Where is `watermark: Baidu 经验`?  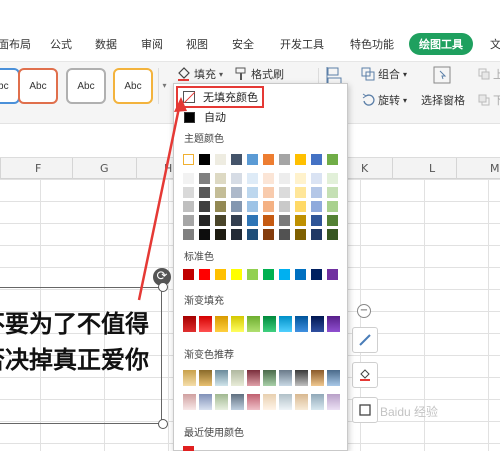
watermark: Baidu 经验 is located at coordinates (409, 412).